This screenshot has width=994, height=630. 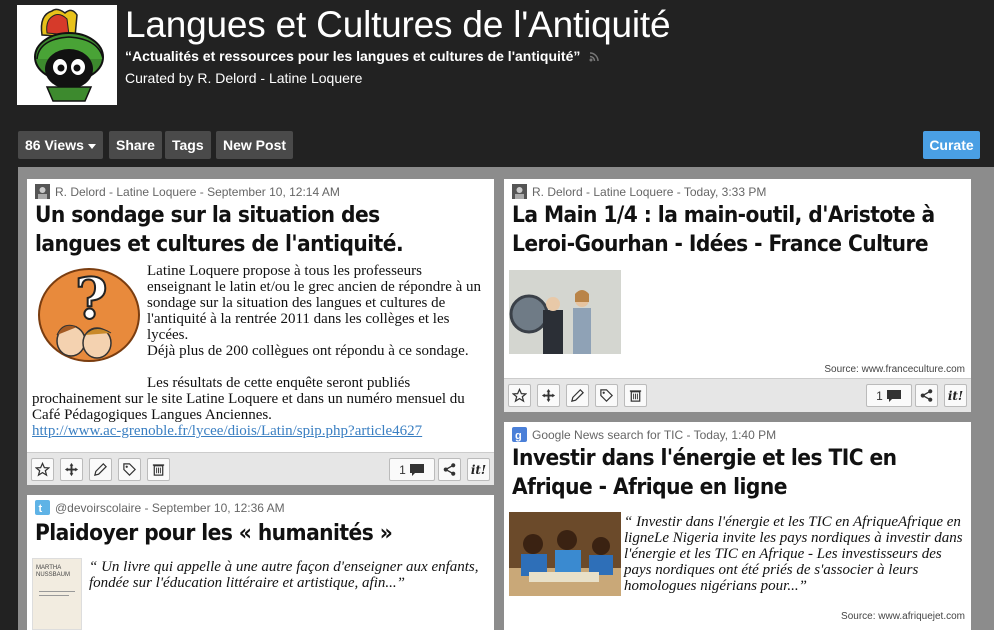 I want to click on post-source: Source: www.franceculture.com, so click(x=894, y=369).